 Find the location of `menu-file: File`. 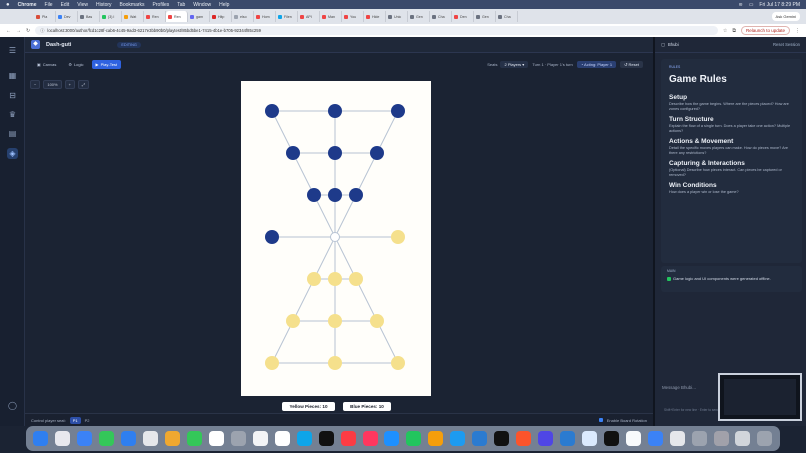

menu-file: File is located at coordinates (49, 5).